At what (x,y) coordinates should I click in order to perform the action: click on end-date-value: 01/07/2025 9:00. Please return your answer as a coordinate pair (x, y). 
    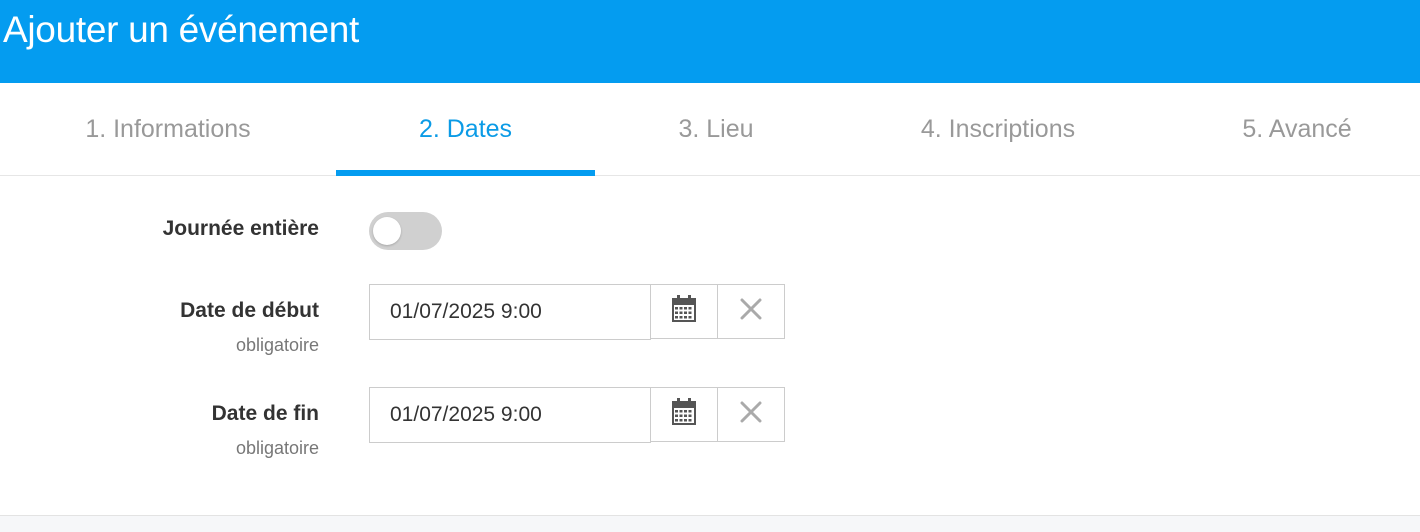
    Looking at the image, I should click on (466, 414).